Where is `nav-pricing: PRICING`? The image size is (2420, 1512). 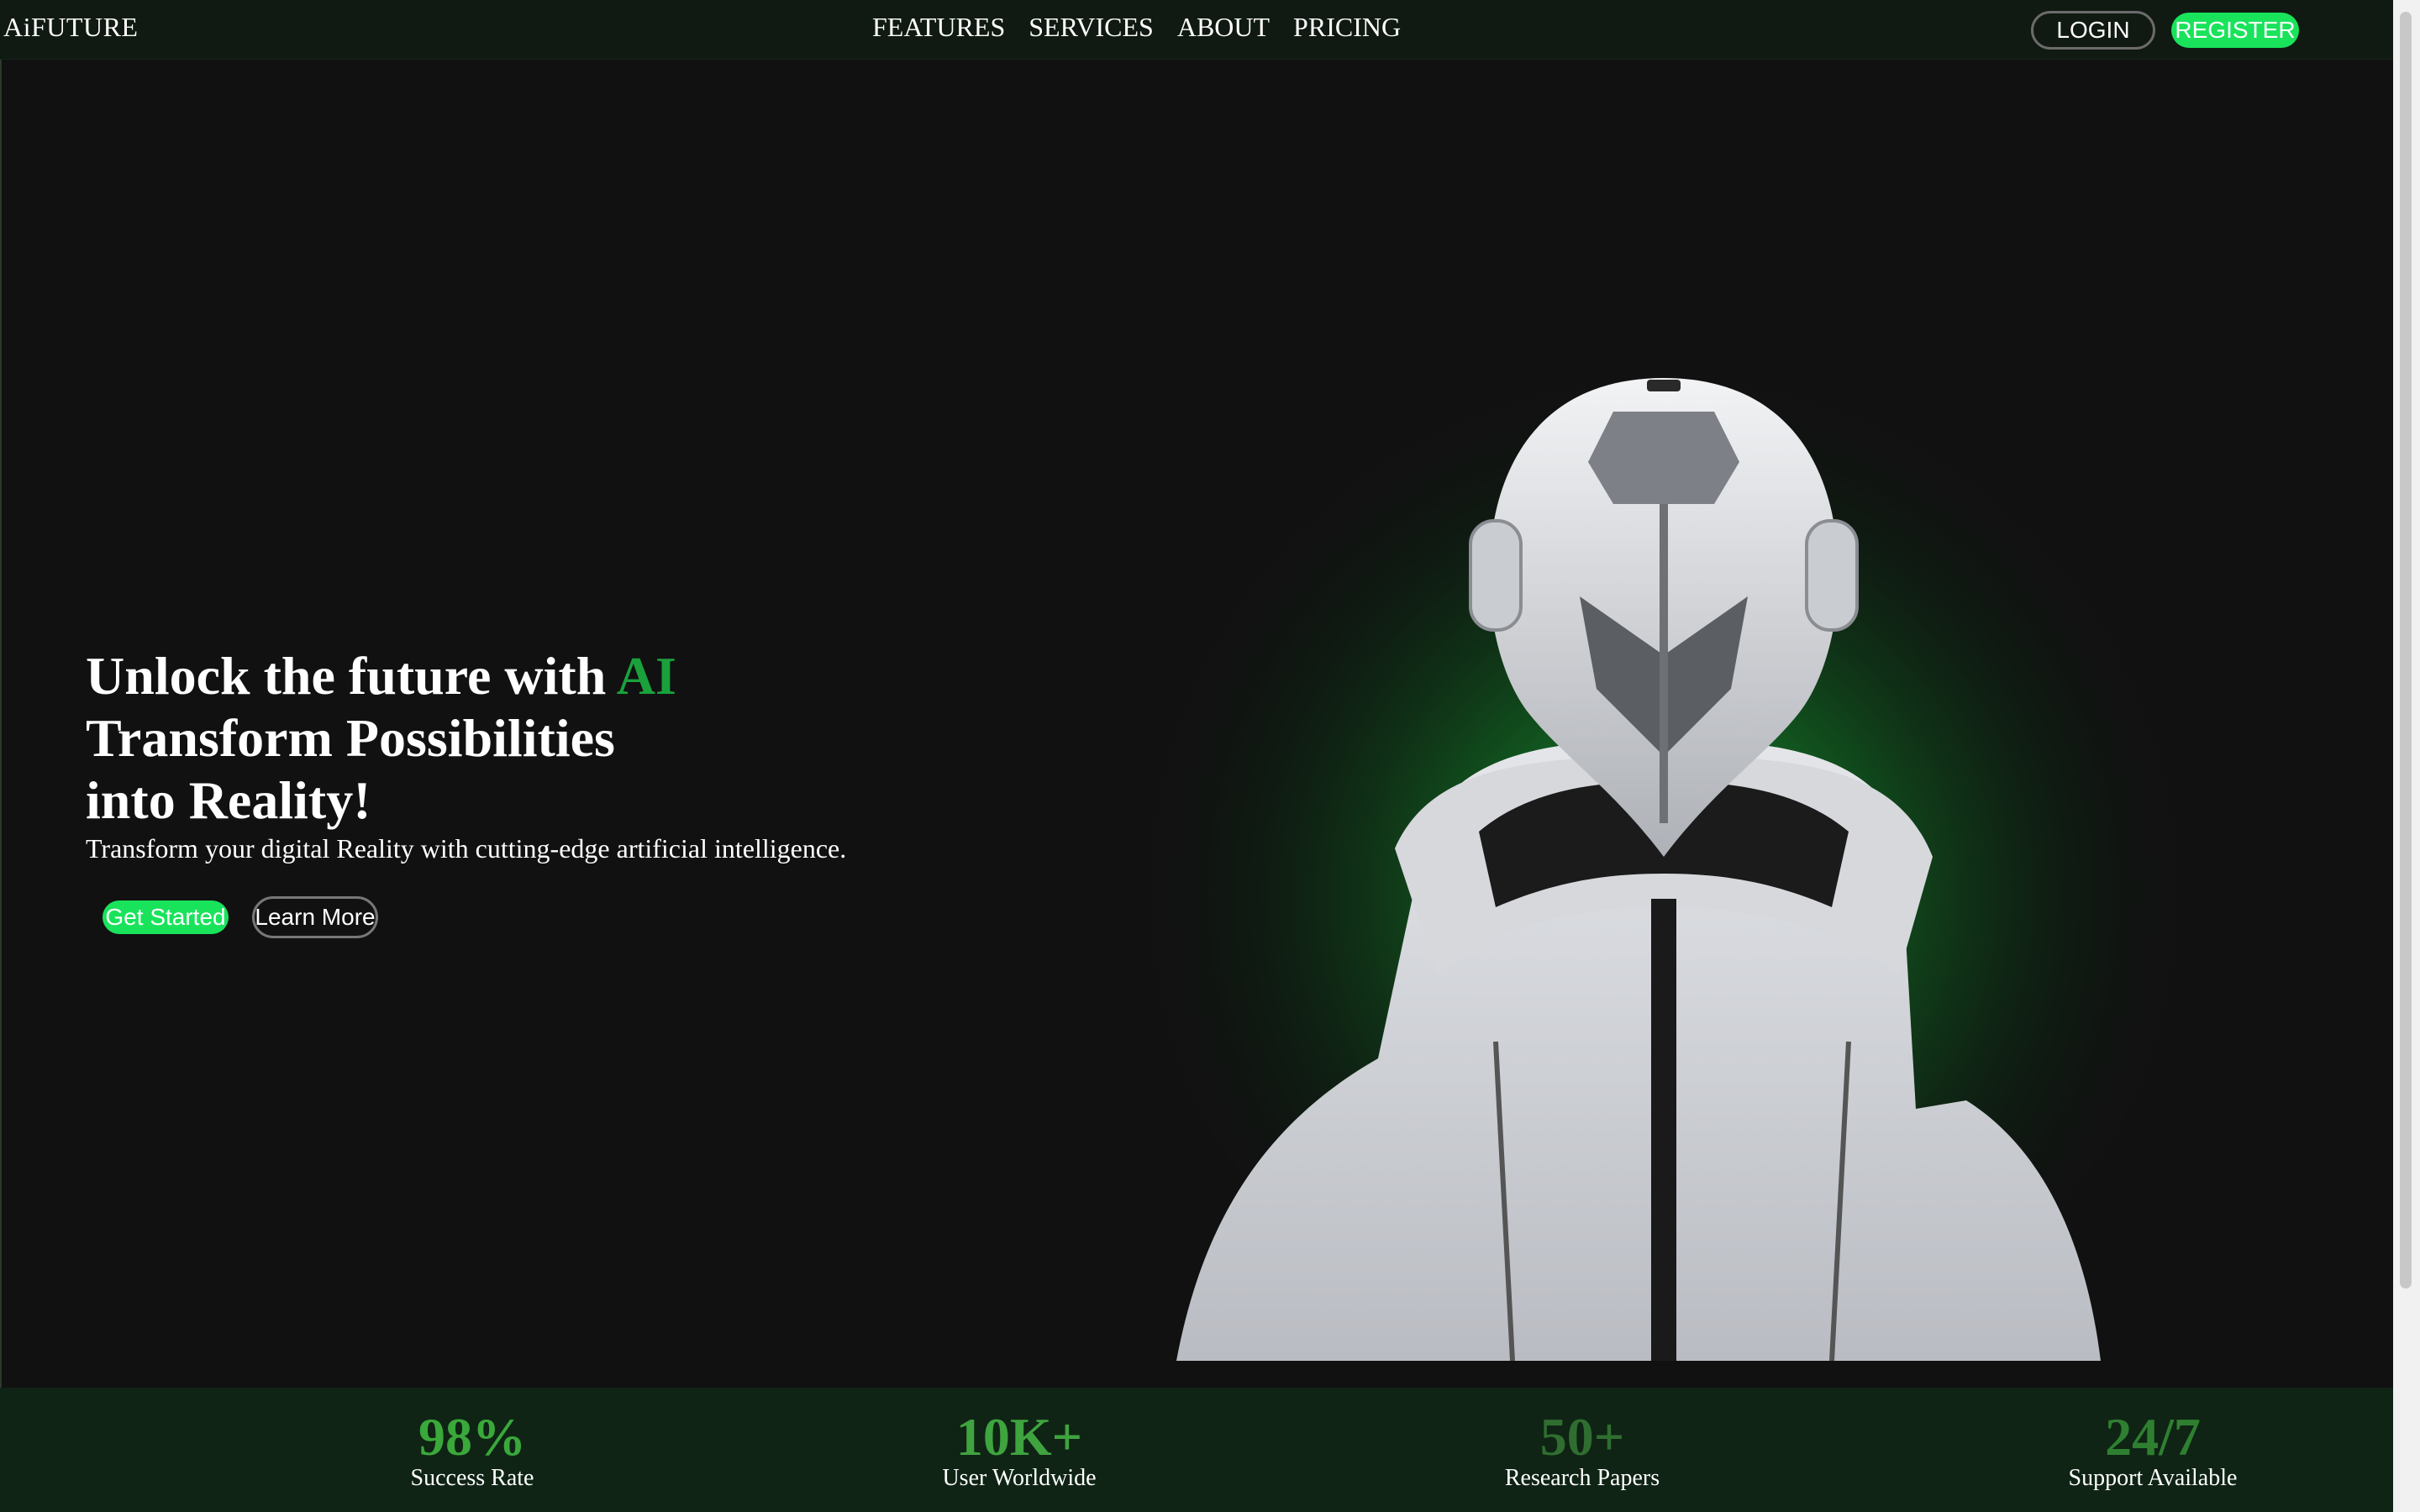
nav-pricing: PRICING is located at coordinates (1347, 27).